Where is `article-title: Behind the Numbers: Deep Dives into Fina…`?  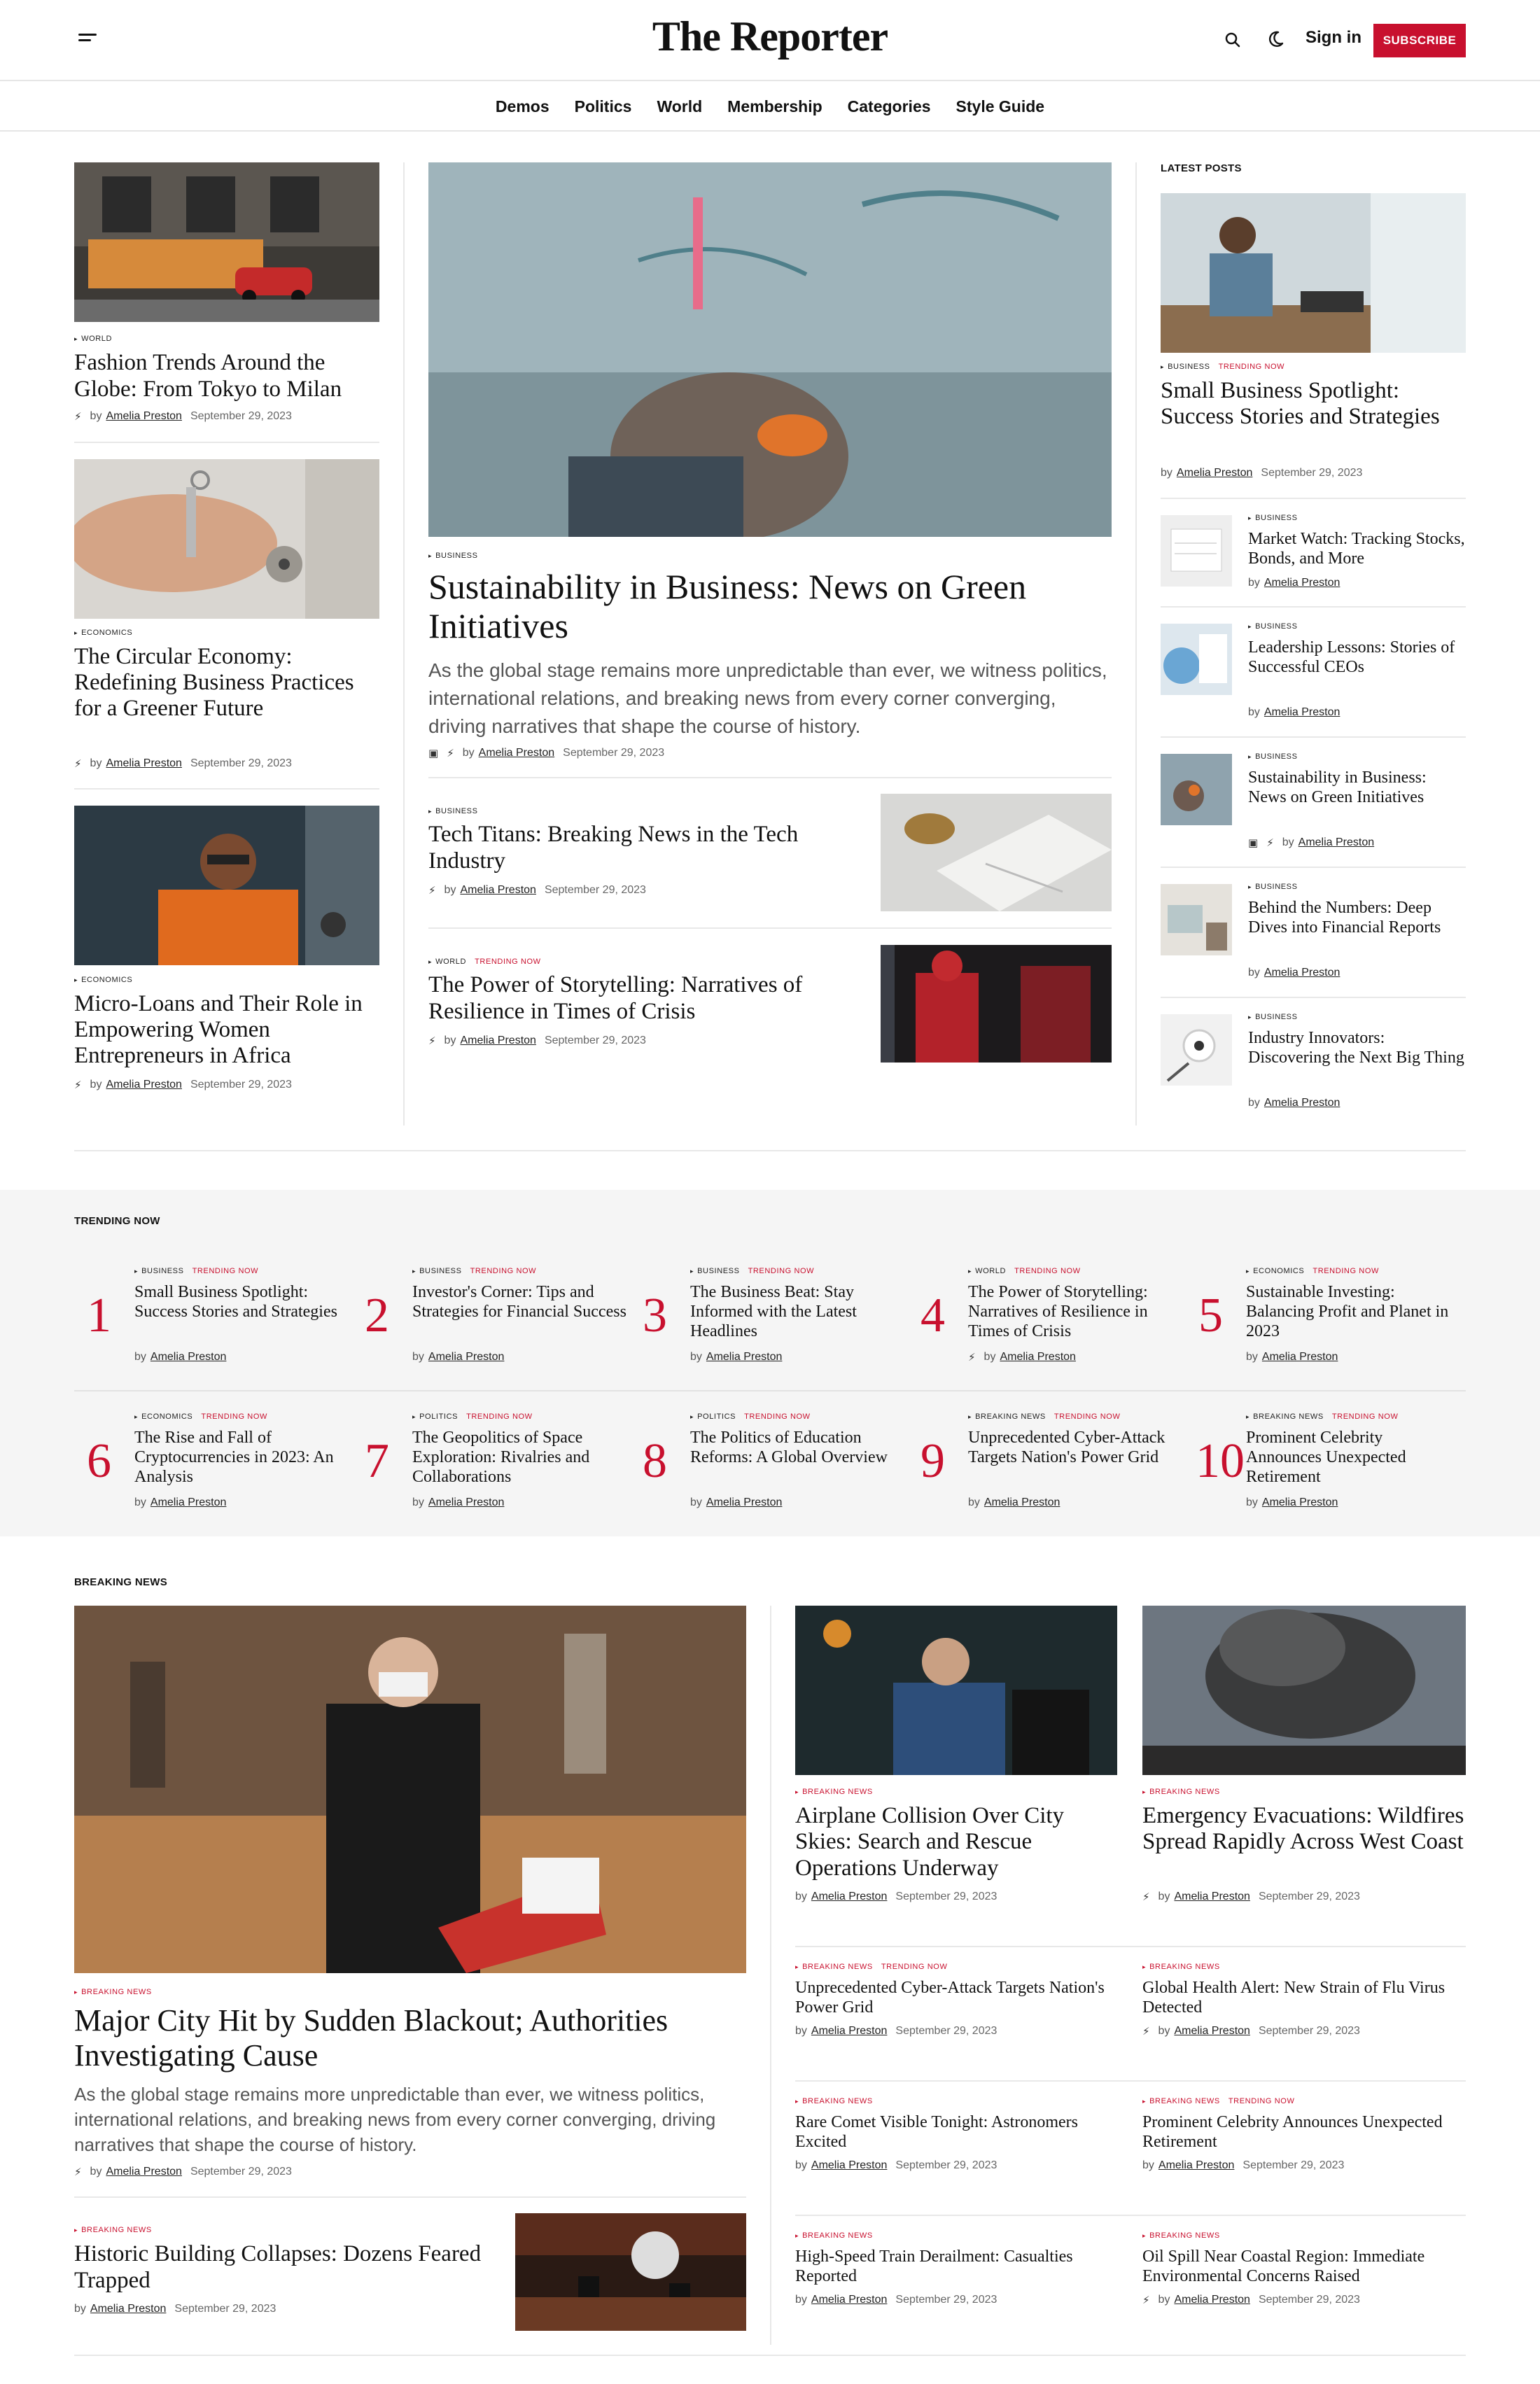 article-title: Behind the Numbers: Deep Dives into Fina… is located at coordinates (1356, 917).